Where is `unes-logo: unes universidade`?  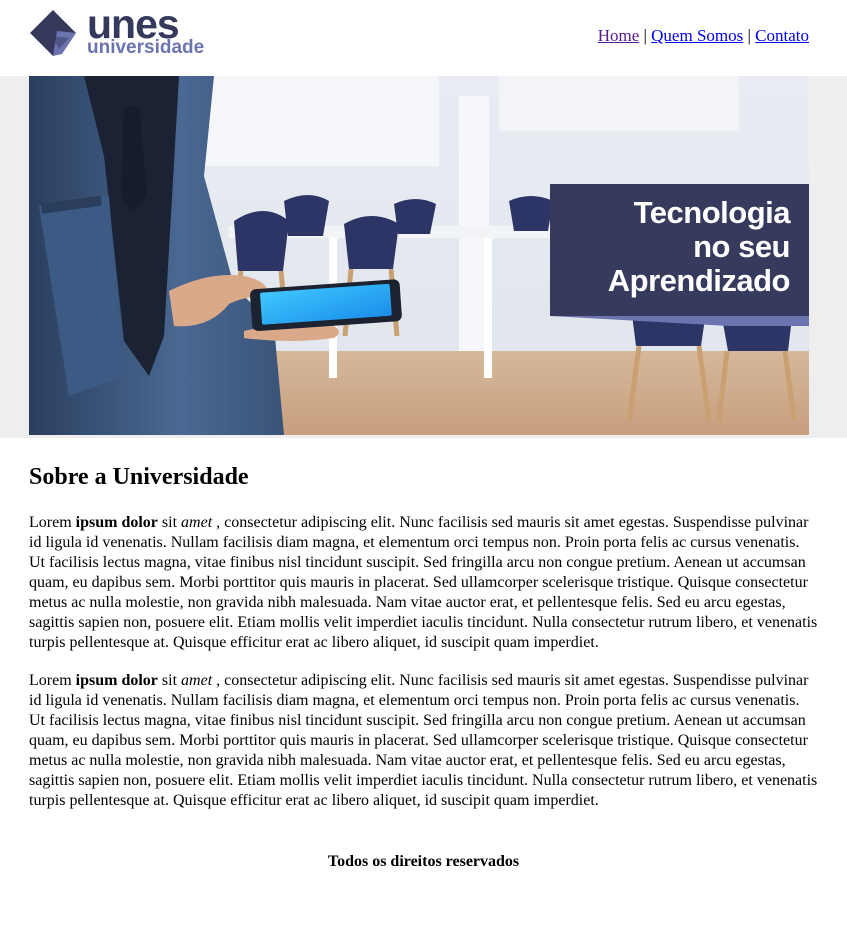
unes-logo: unes universidade is located at coordinates (124, 31).